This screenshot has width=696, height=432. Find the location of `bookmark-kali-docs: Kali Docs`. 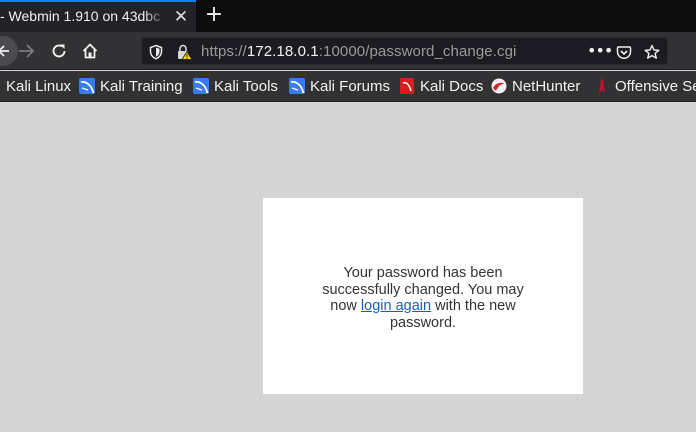

bookmark-kali-docs: Kali Docs is located at coordinates (441, 86).